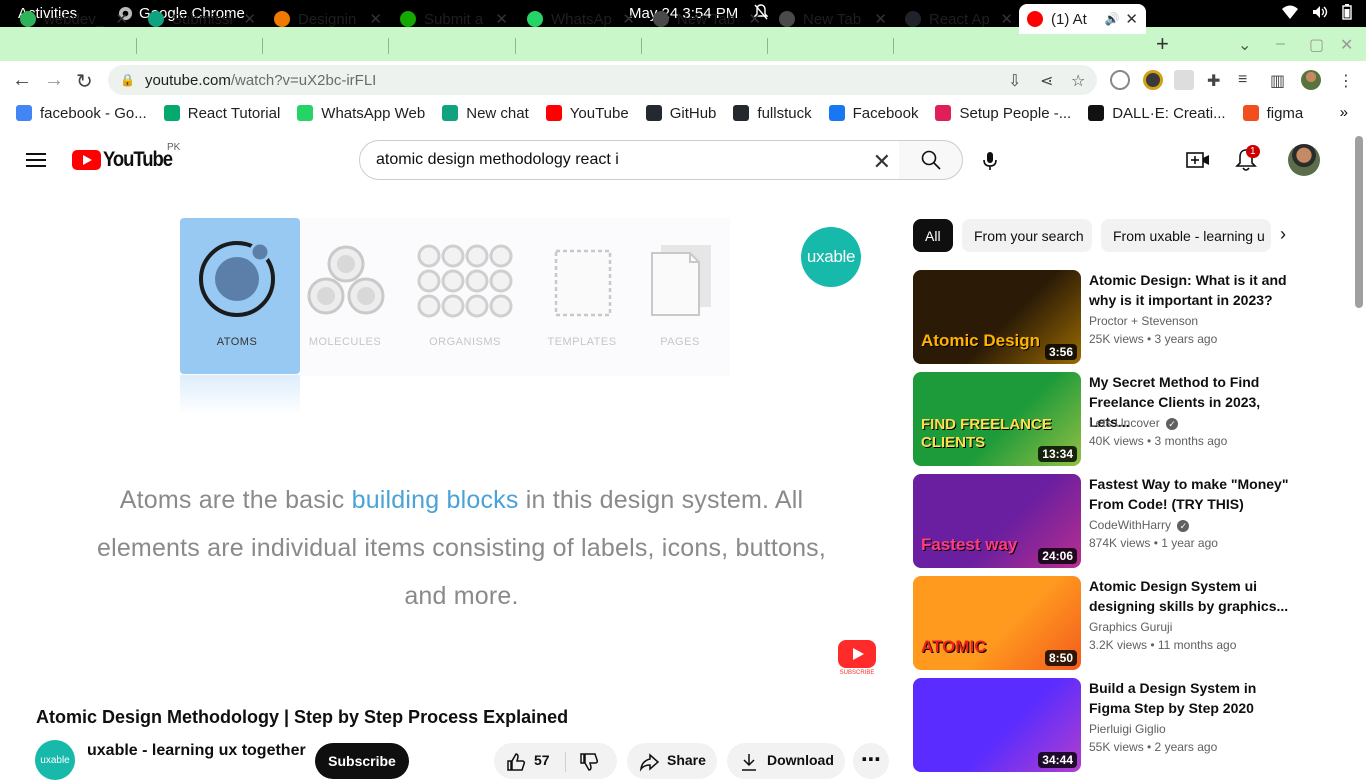  Describe the element at coordinates (997, 317) in the screenshot. I see `video-thumbnail: Atomic Design 3:56` at that location.